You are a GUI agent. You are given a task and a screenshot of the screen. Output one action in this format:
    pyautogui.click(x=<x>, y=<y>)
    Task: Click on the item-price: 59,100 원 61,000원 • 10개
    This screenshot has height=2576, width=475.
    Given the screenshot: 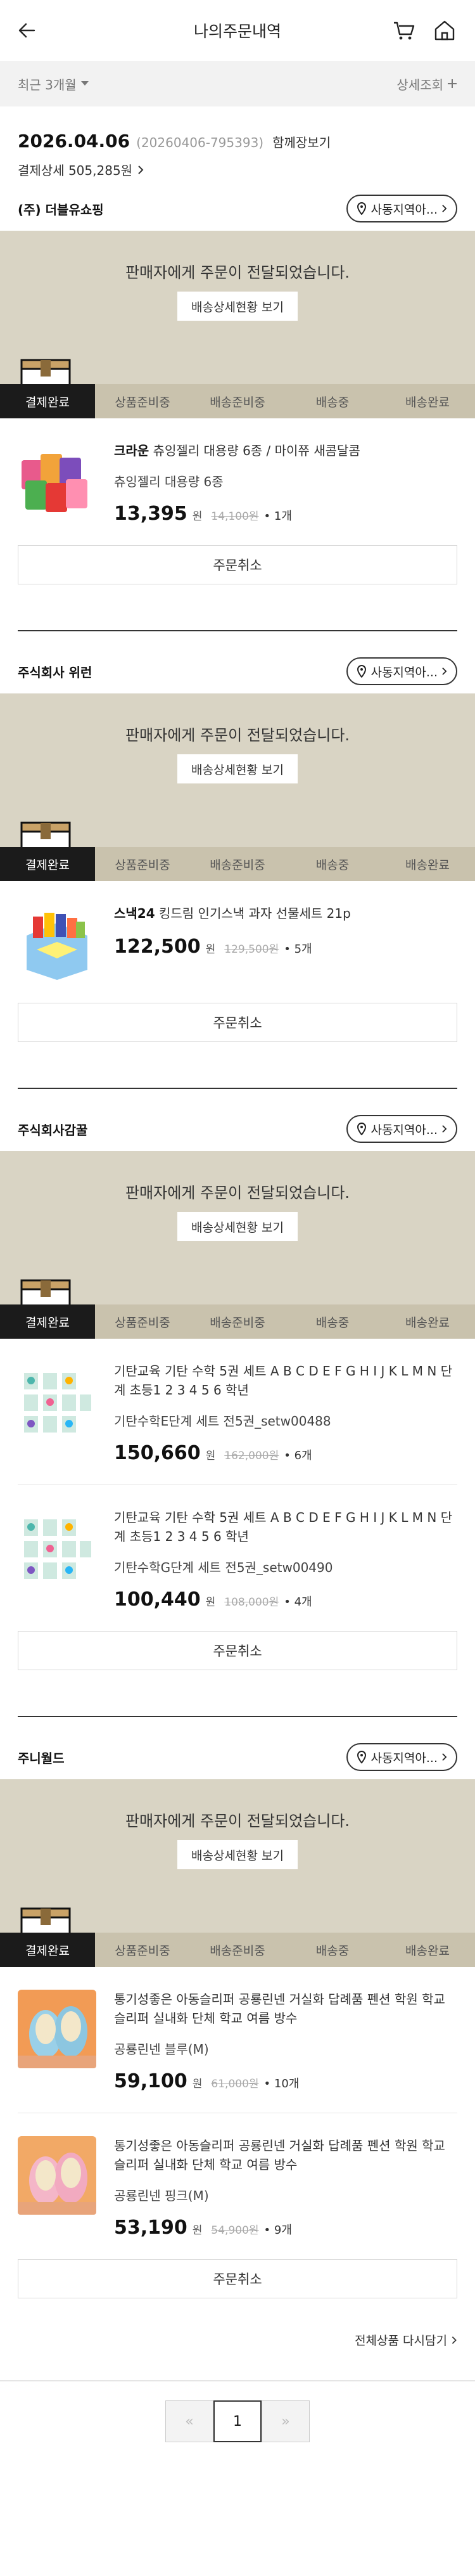 What is the action you would take?
    pyautogui.click(x=285, y=2081)
    